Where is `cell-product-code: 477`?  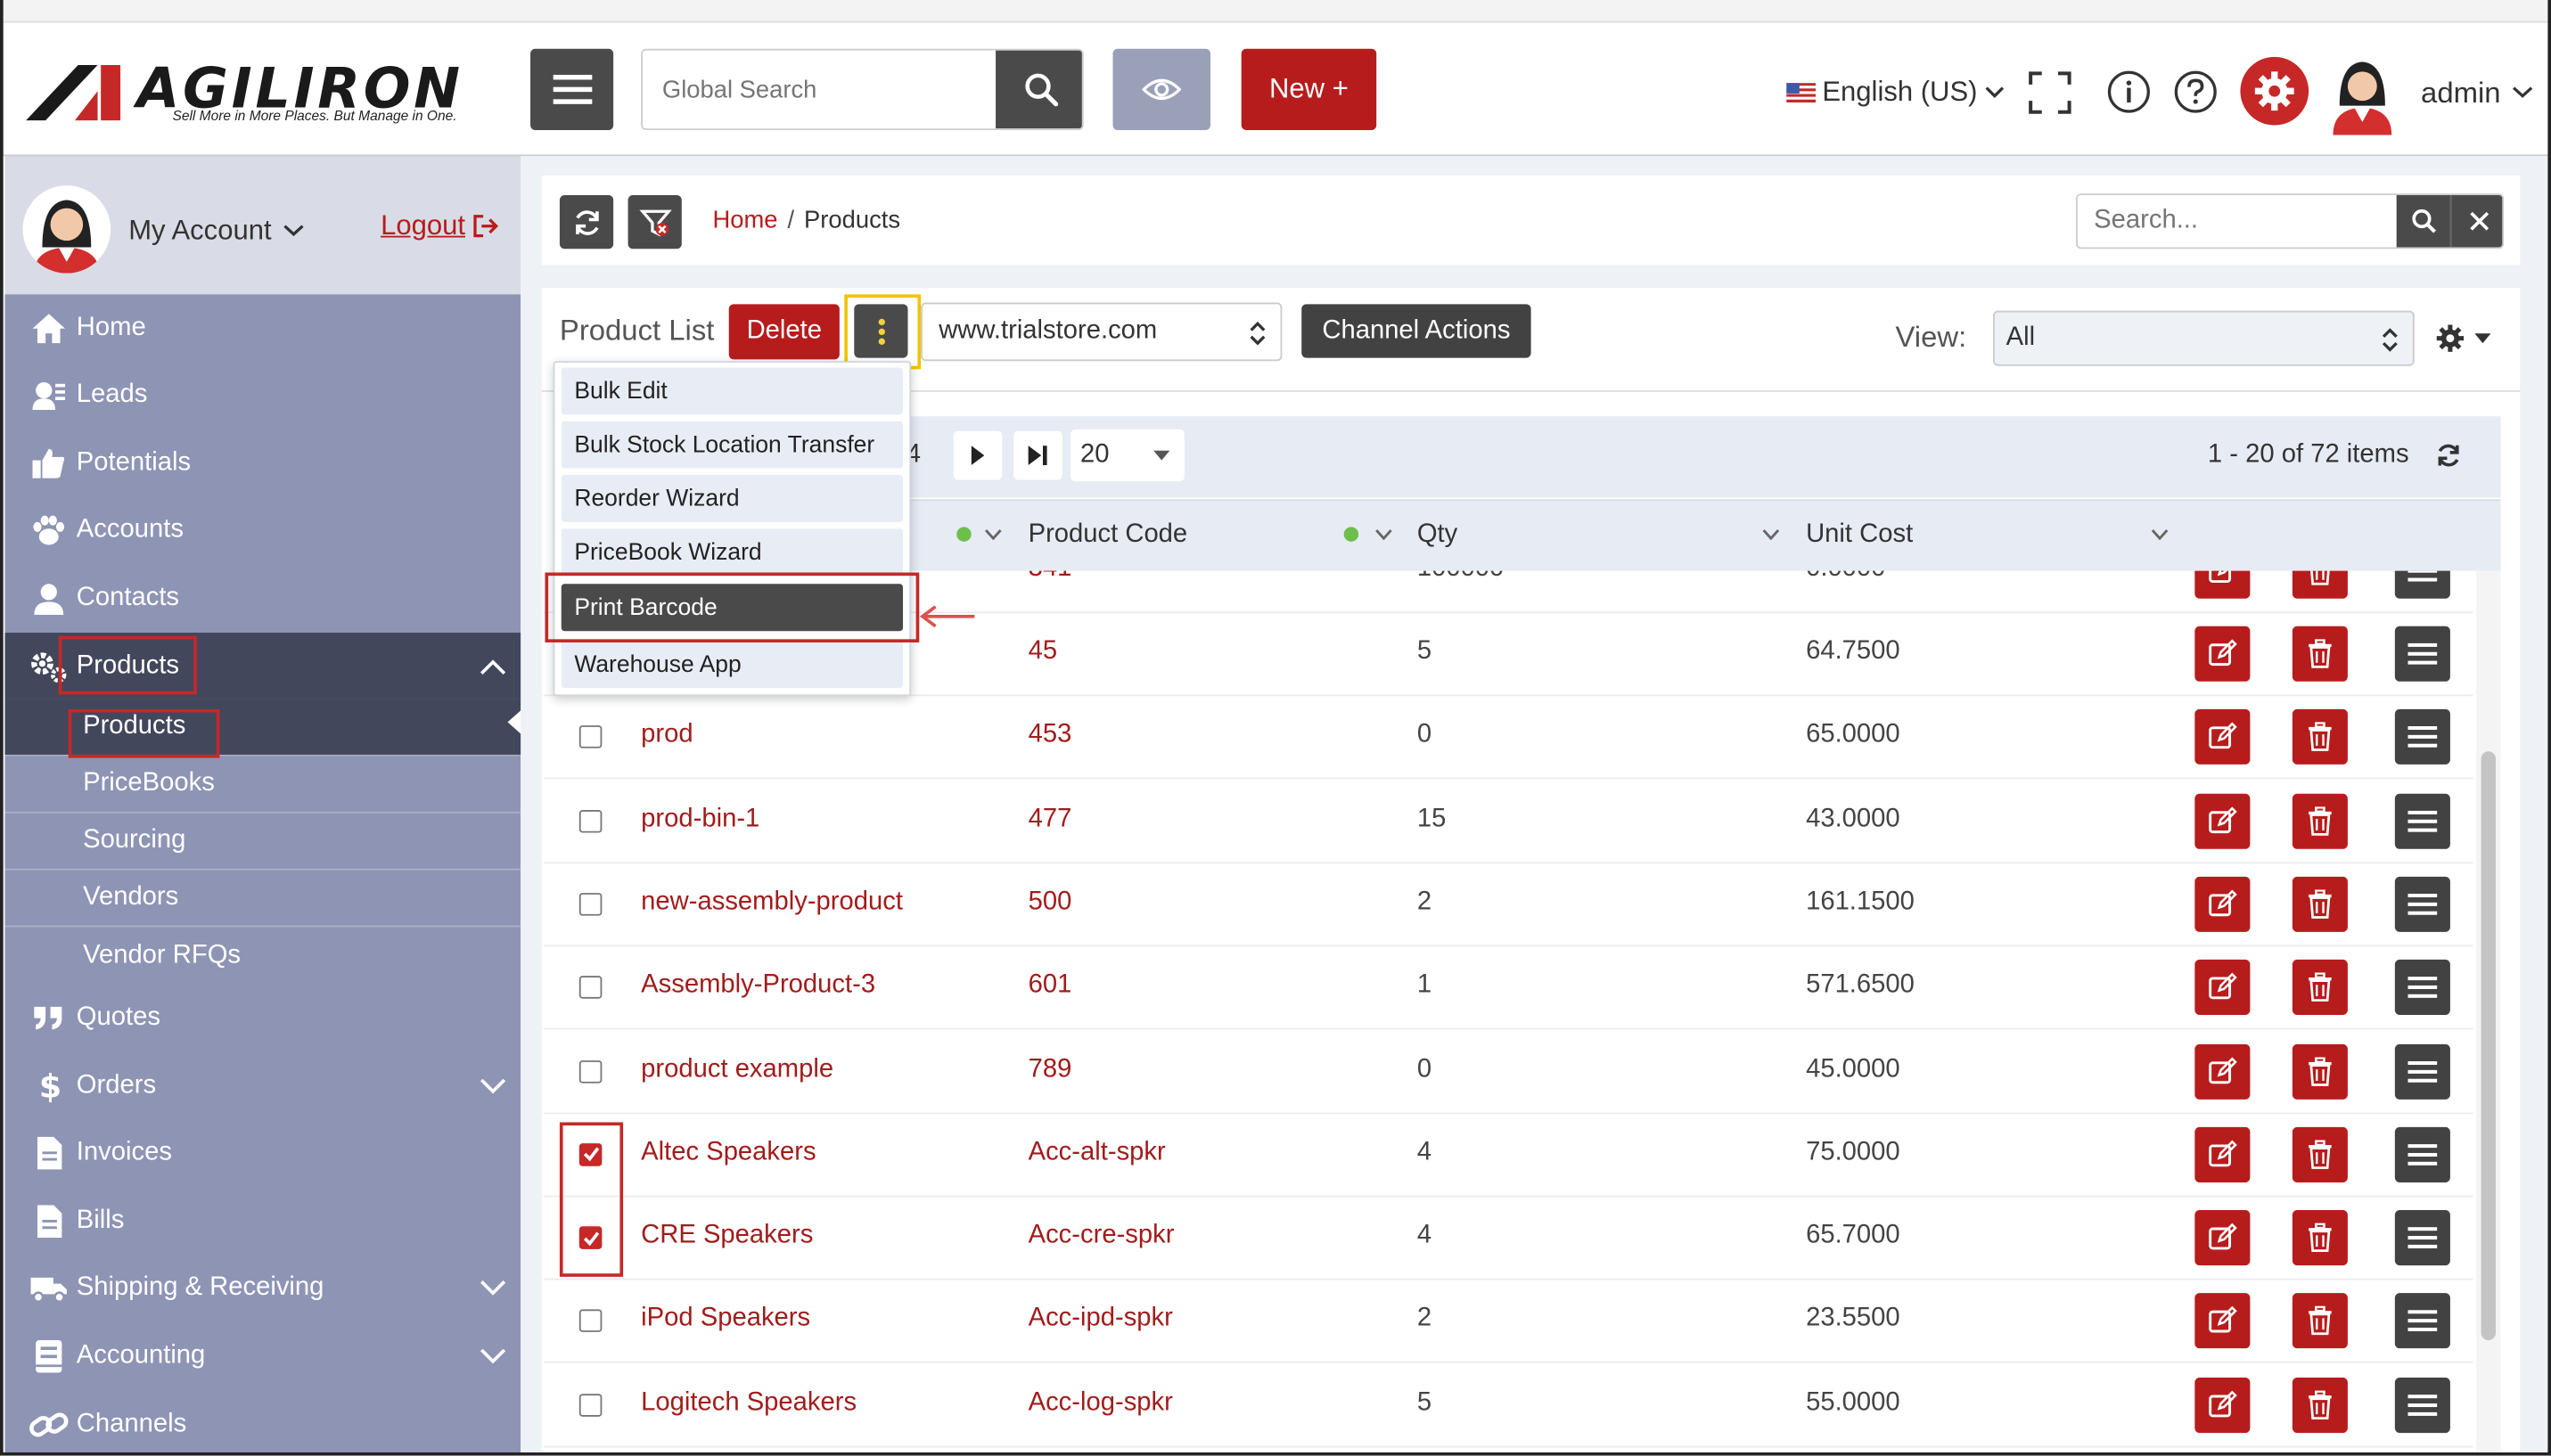 cell-product-code: 477 is located at coordinates (1050, 820).